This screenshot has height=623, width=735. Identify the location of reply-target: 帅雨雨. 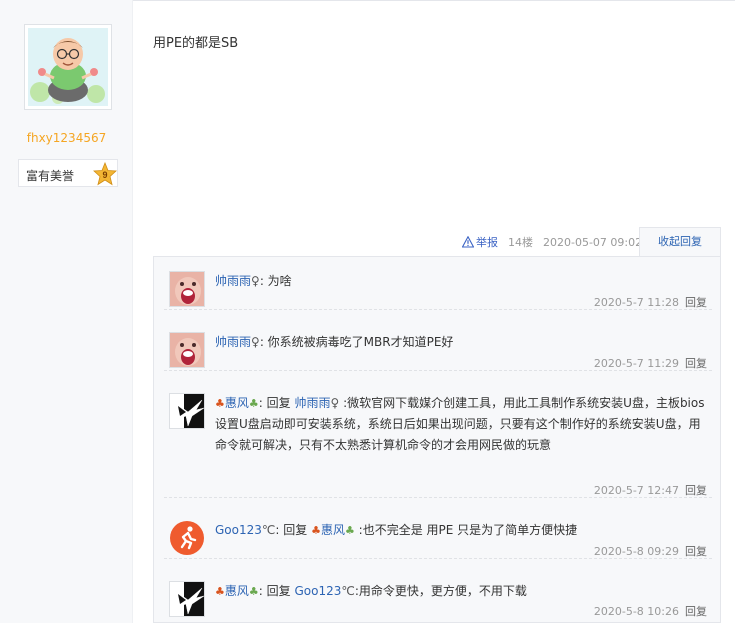
(312, 403).